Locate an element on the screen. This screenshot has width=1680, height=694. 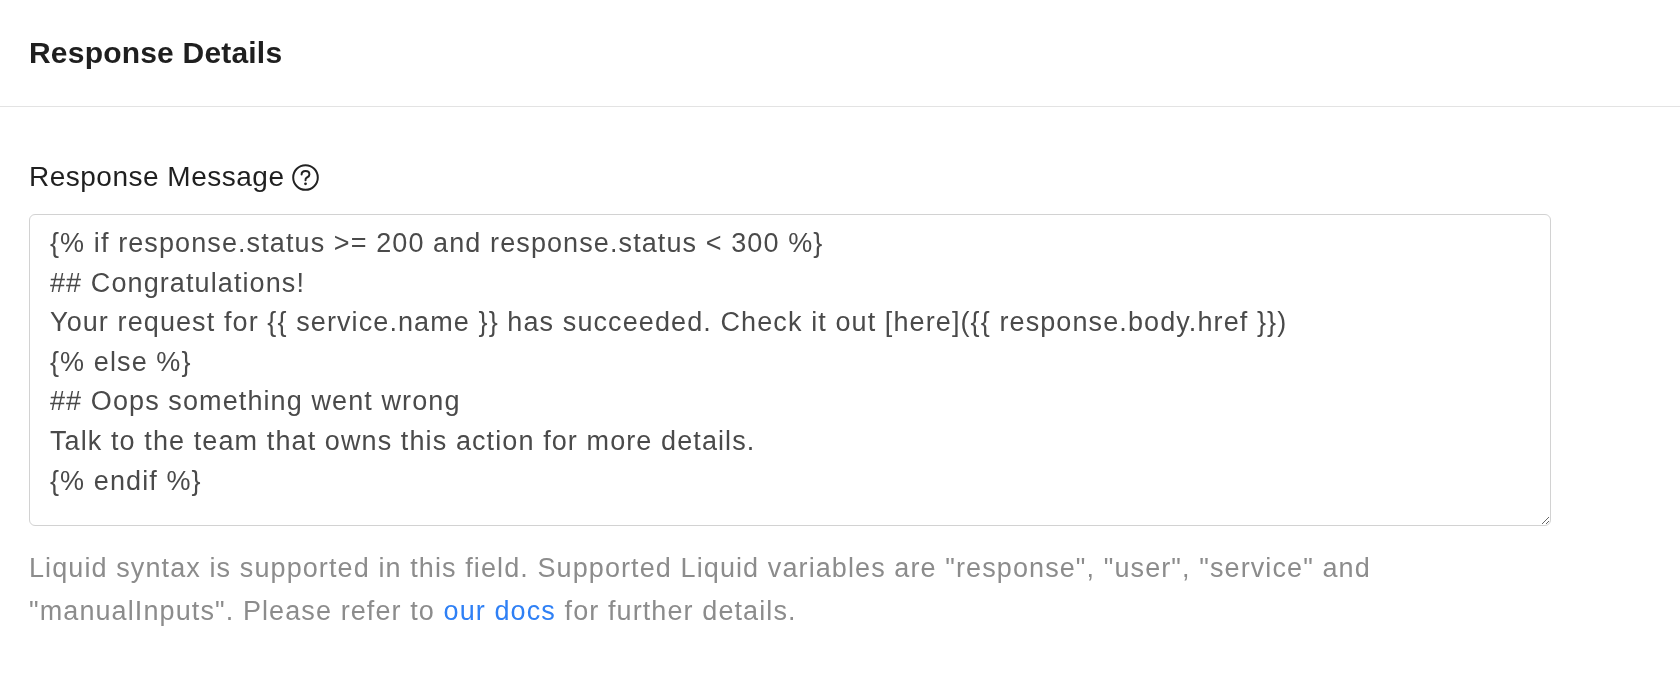
help-text: Liquid syntax is supported in this field. Supported Liquid variables are "response", "user", "service" and "manualInputs". Please refer to our docs for further details. is located at coordinates (700, 590).